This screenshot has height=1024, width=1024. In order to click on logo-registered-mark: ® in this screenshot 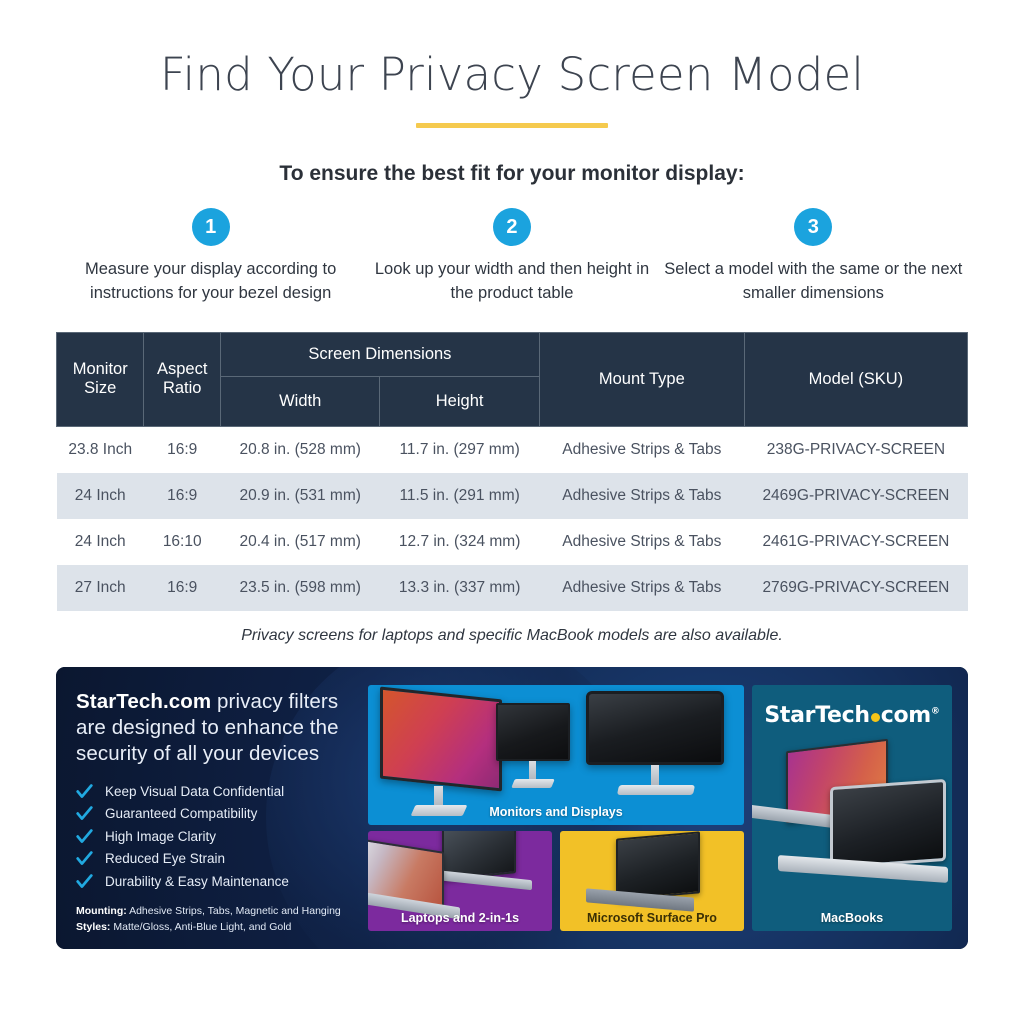, I will do `click(935, 711)`.